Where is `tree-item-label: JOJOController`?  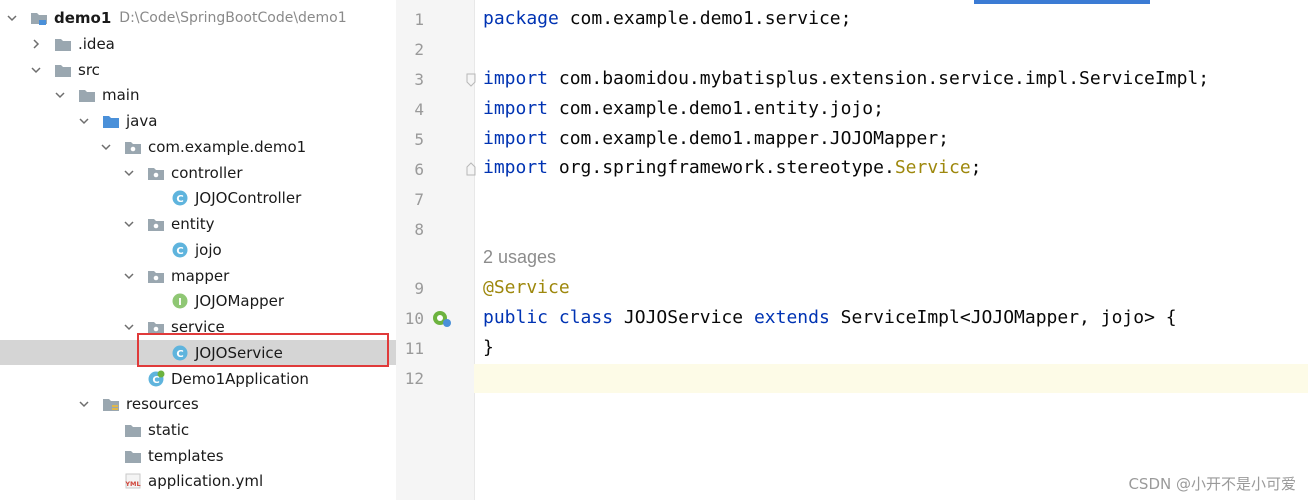
tree-item-label: JOJOController is located at coordinates (248, 197).